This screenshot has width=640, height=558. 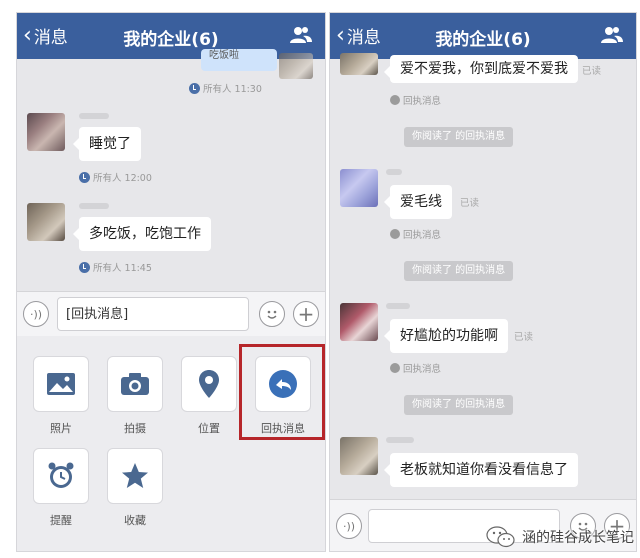 I want to click on receipt-status: 所有人 12:00, so click(x=115, y=177).